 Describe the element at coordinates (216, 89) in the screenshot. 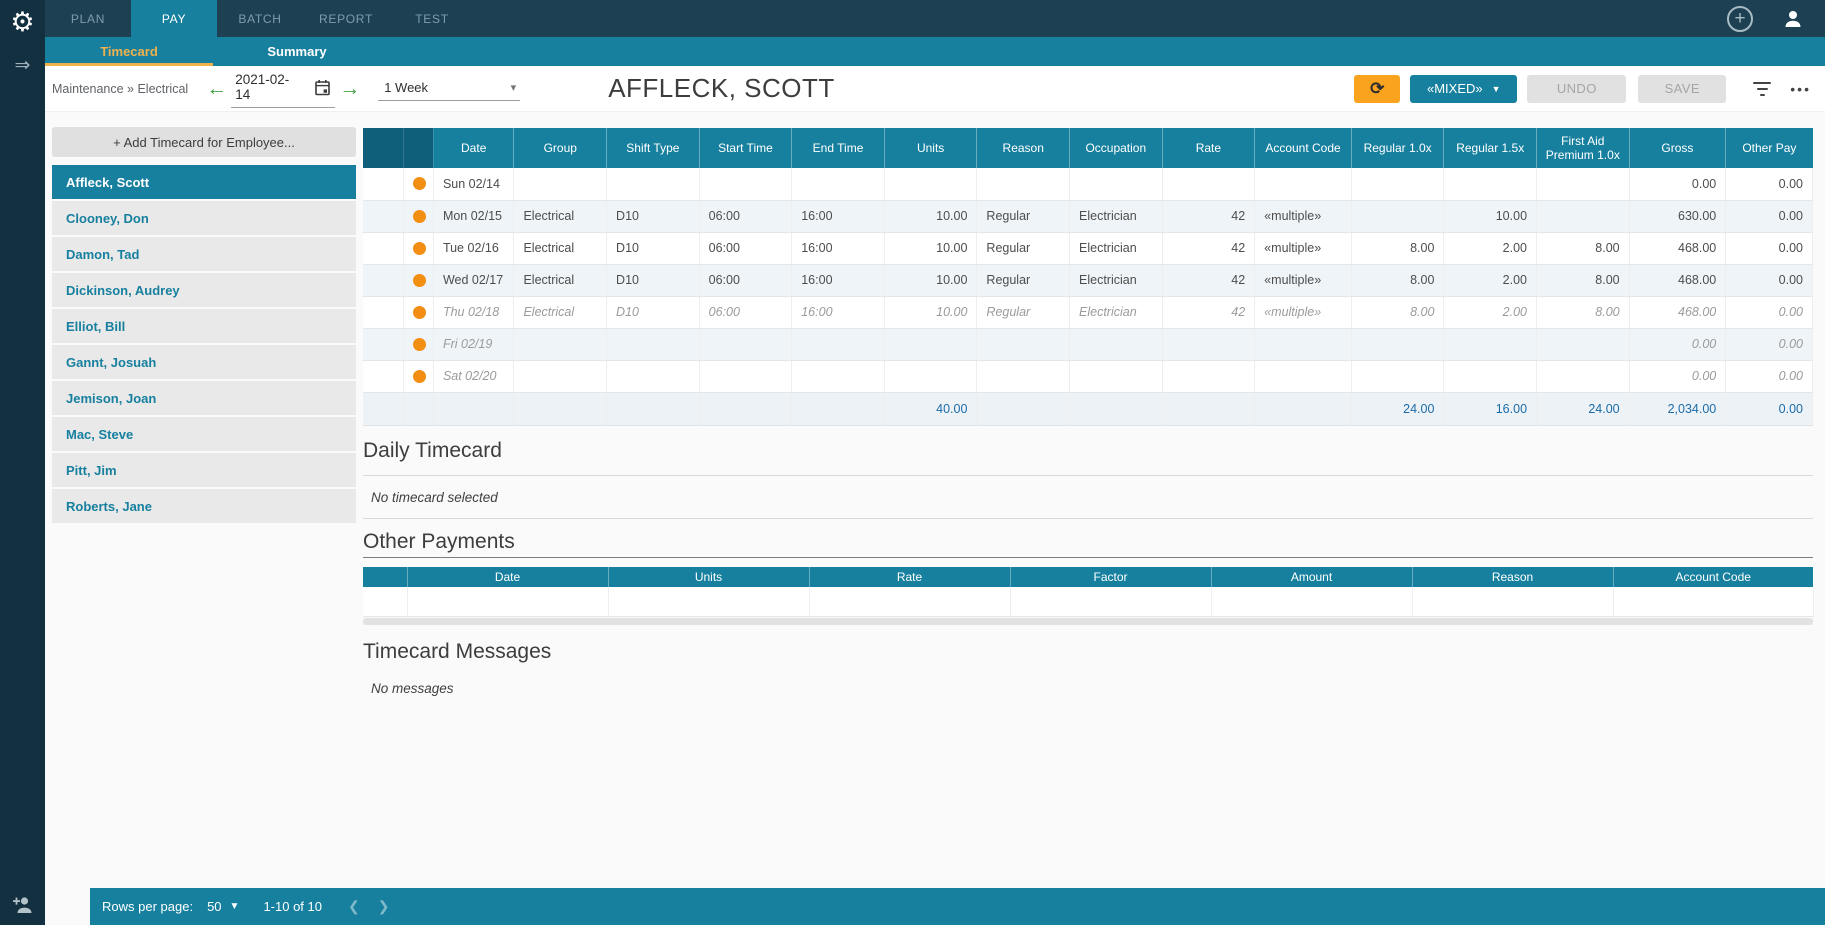

I see `previous-period-arrow-icon: ←` at that location.